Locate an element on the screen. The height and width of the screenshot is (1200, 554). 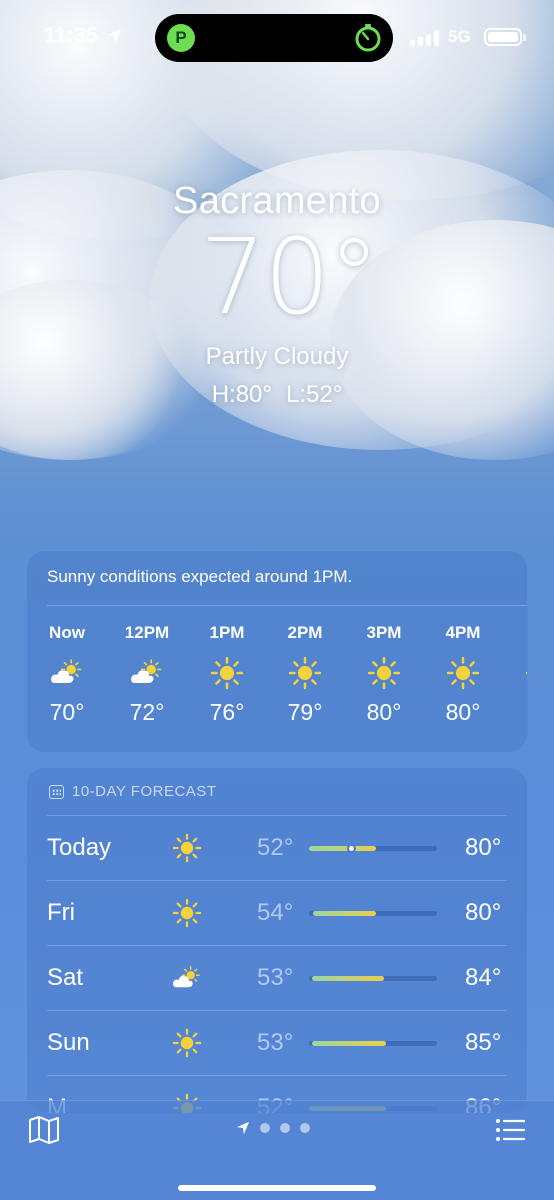
network-type: 5G is located at coordinates (459, 36).